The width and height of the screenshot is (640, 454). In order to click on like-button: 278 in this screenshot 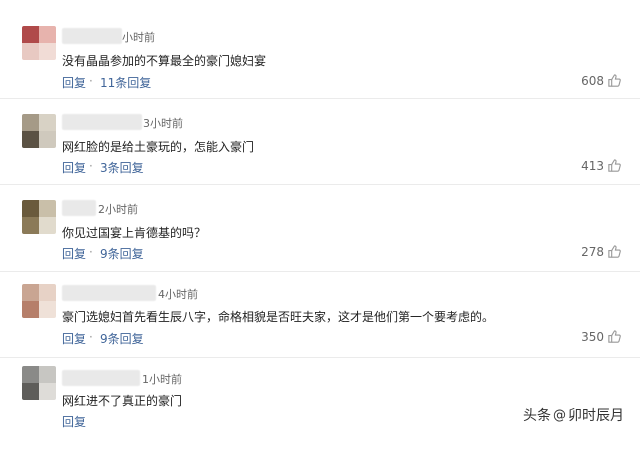, I will do `click(601, 251)`.